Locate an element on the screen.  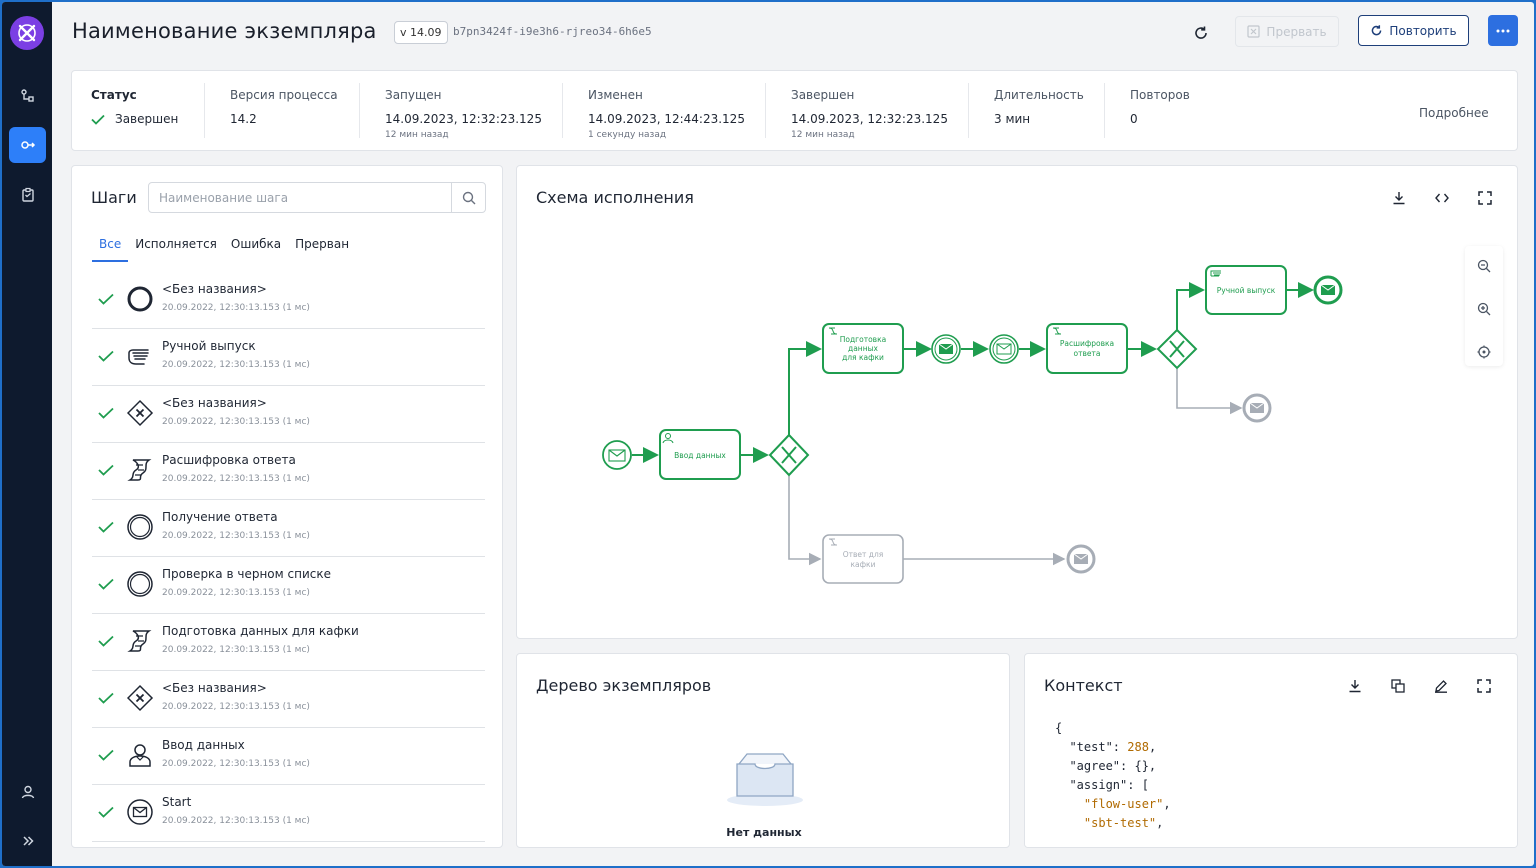
exclusive-gateway-icon is located at coordinates (140, 698).